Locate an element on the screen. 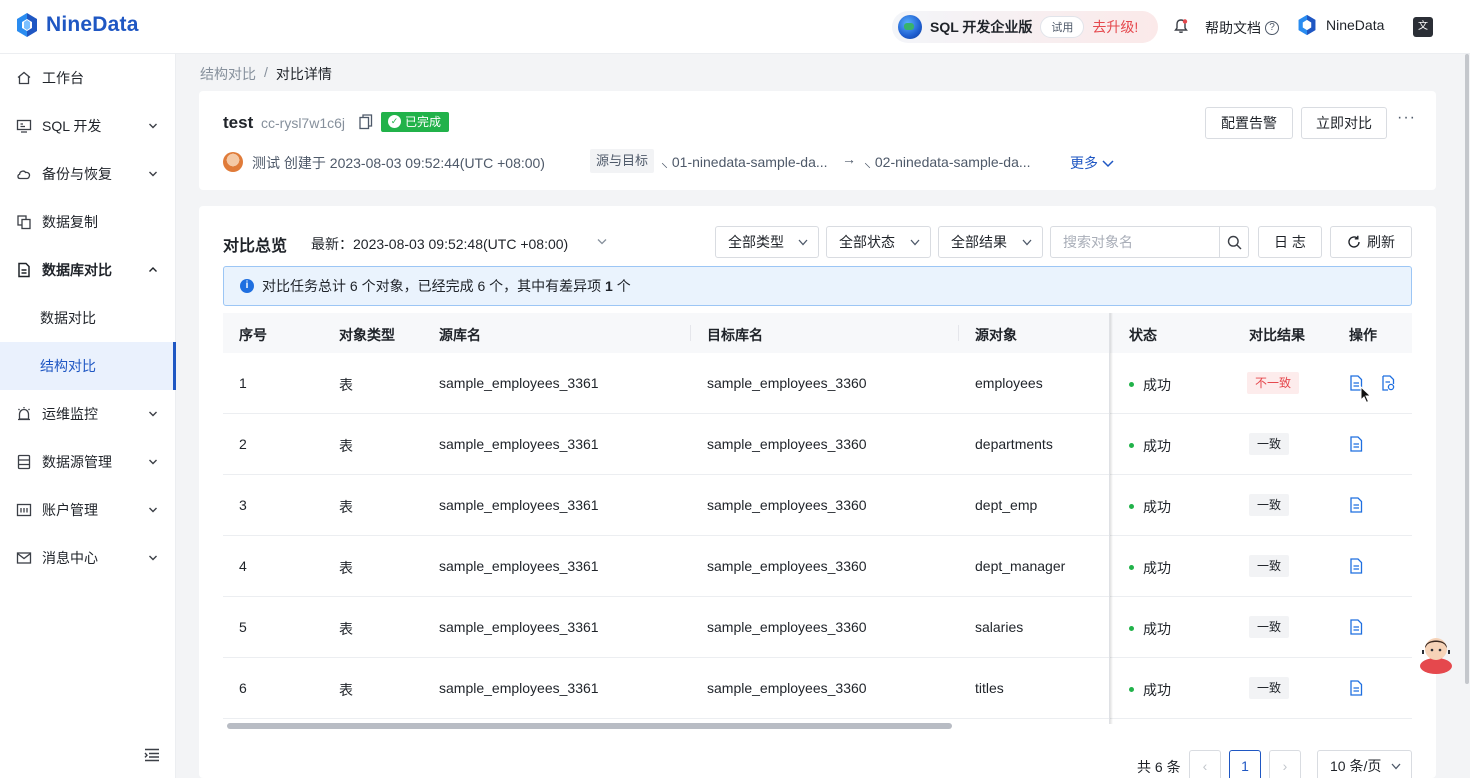  collapse-sidebar-icon is located at coordinates (152, 755).